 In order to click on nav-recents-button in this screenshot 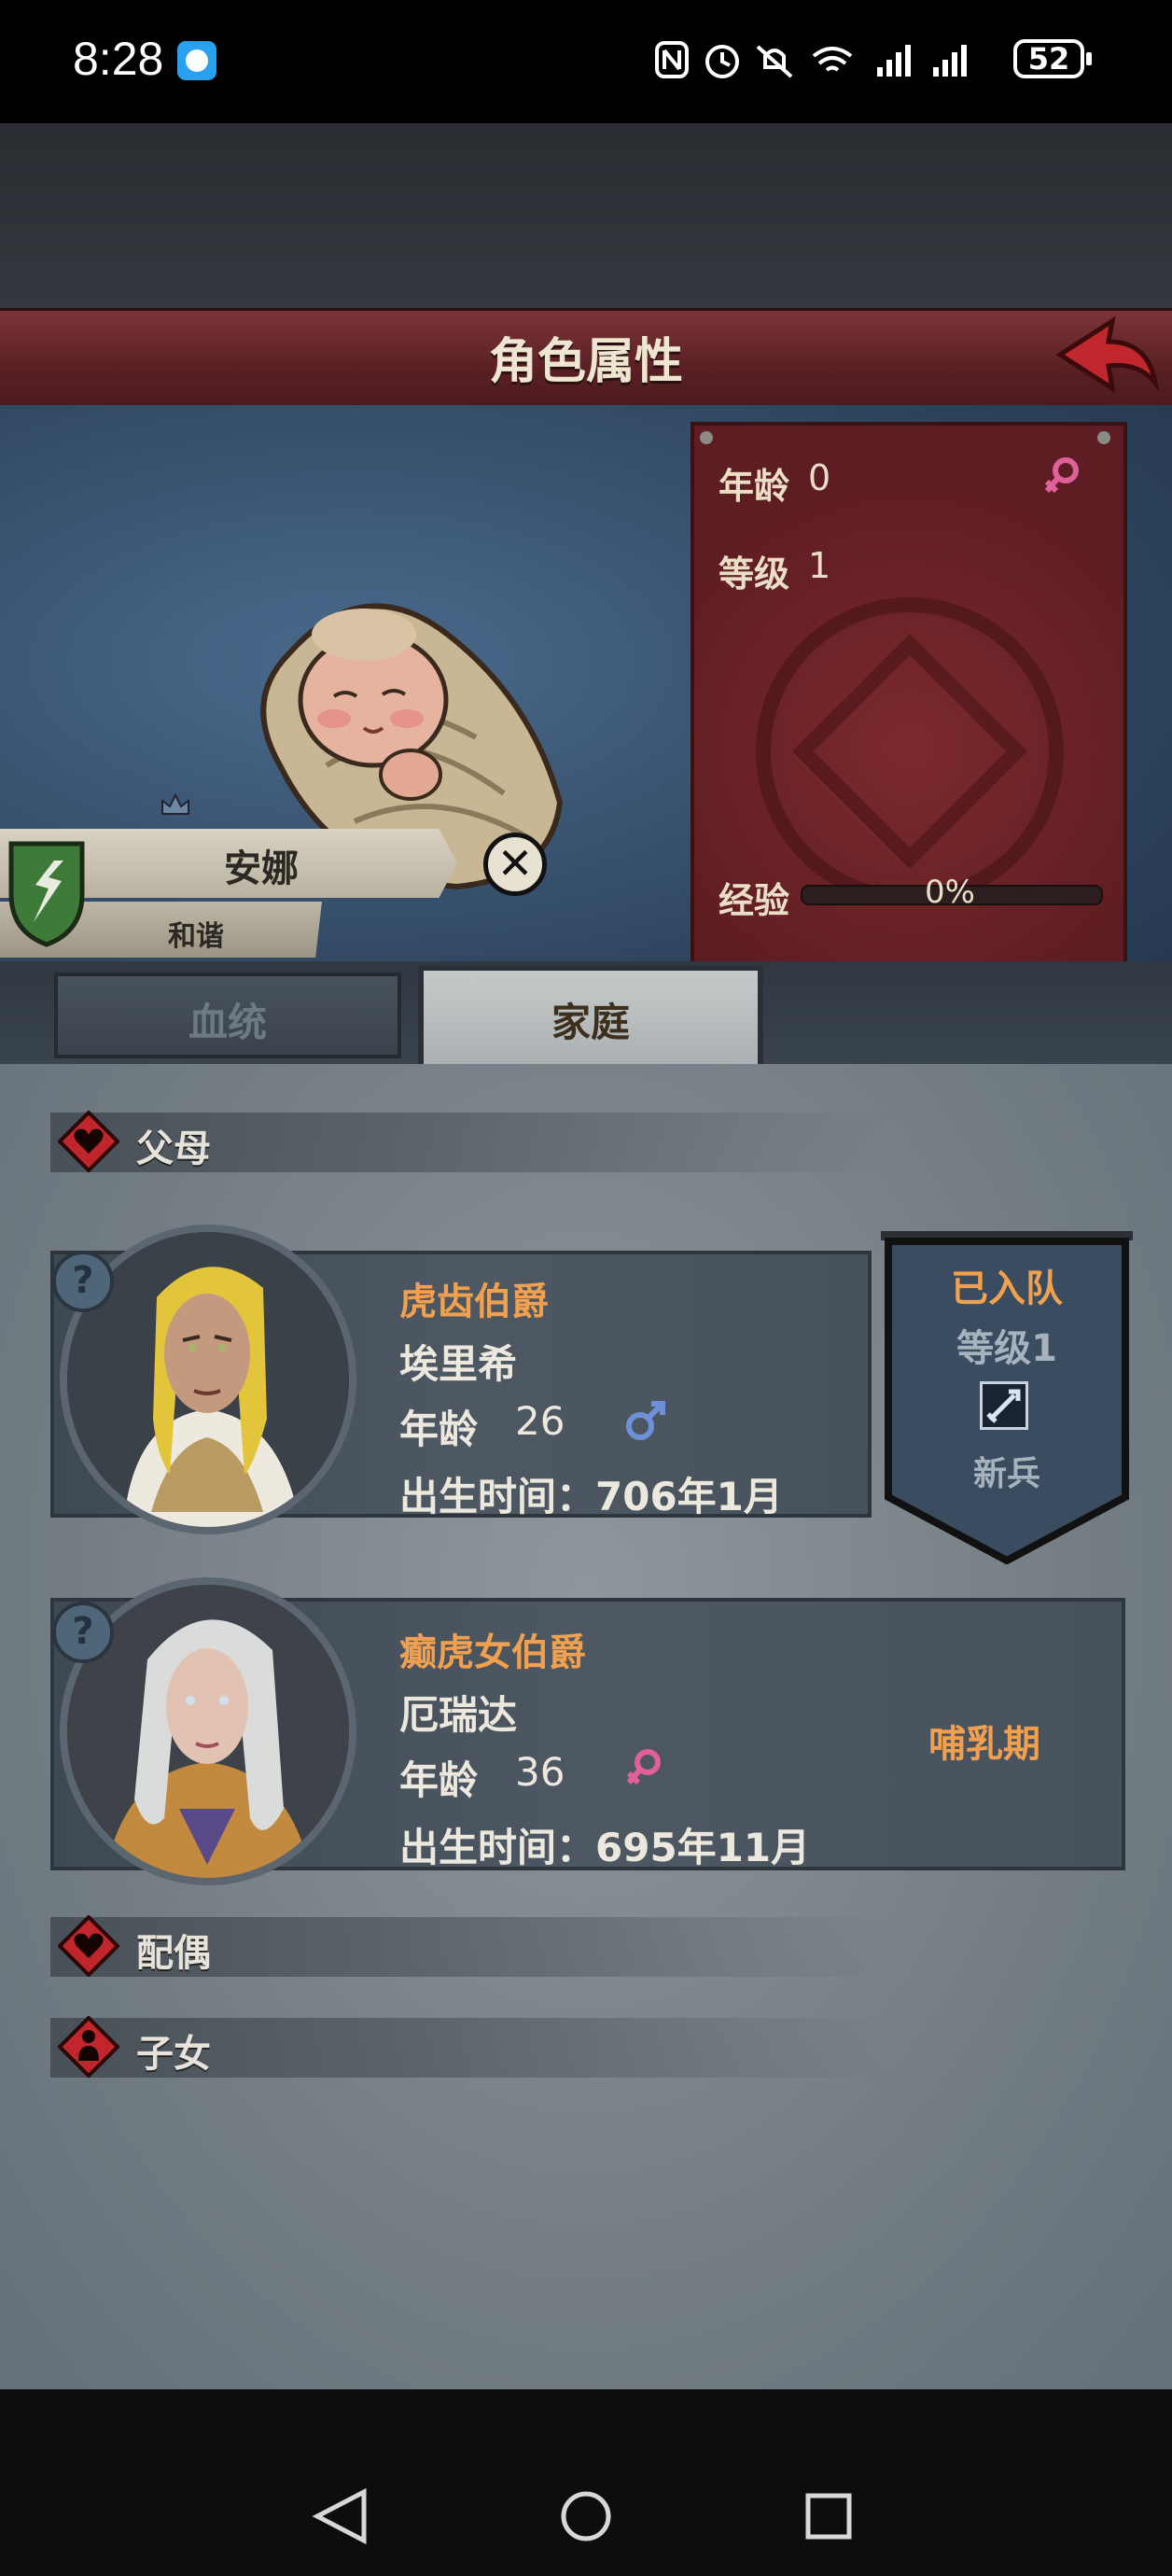, I will do `click(828, 2515)`.